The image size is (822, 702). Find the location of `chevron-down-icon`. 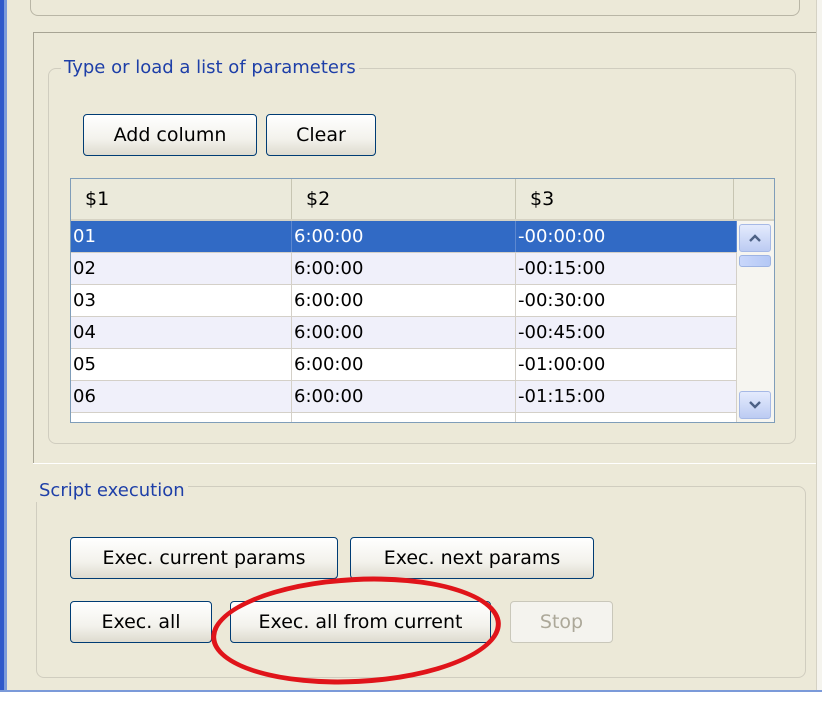

chevron-down-icon is located at coordinates (755, 405).